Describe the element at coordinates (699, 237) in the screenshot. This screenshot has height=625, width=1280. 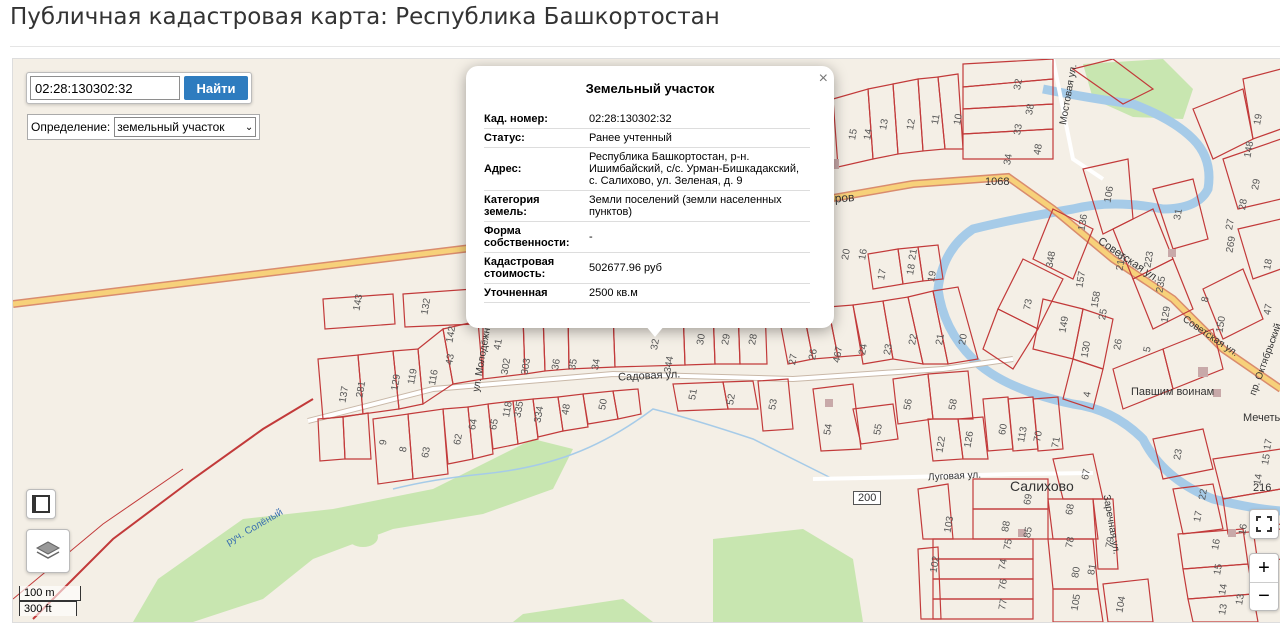
I see `attribute-value: -` at that location.